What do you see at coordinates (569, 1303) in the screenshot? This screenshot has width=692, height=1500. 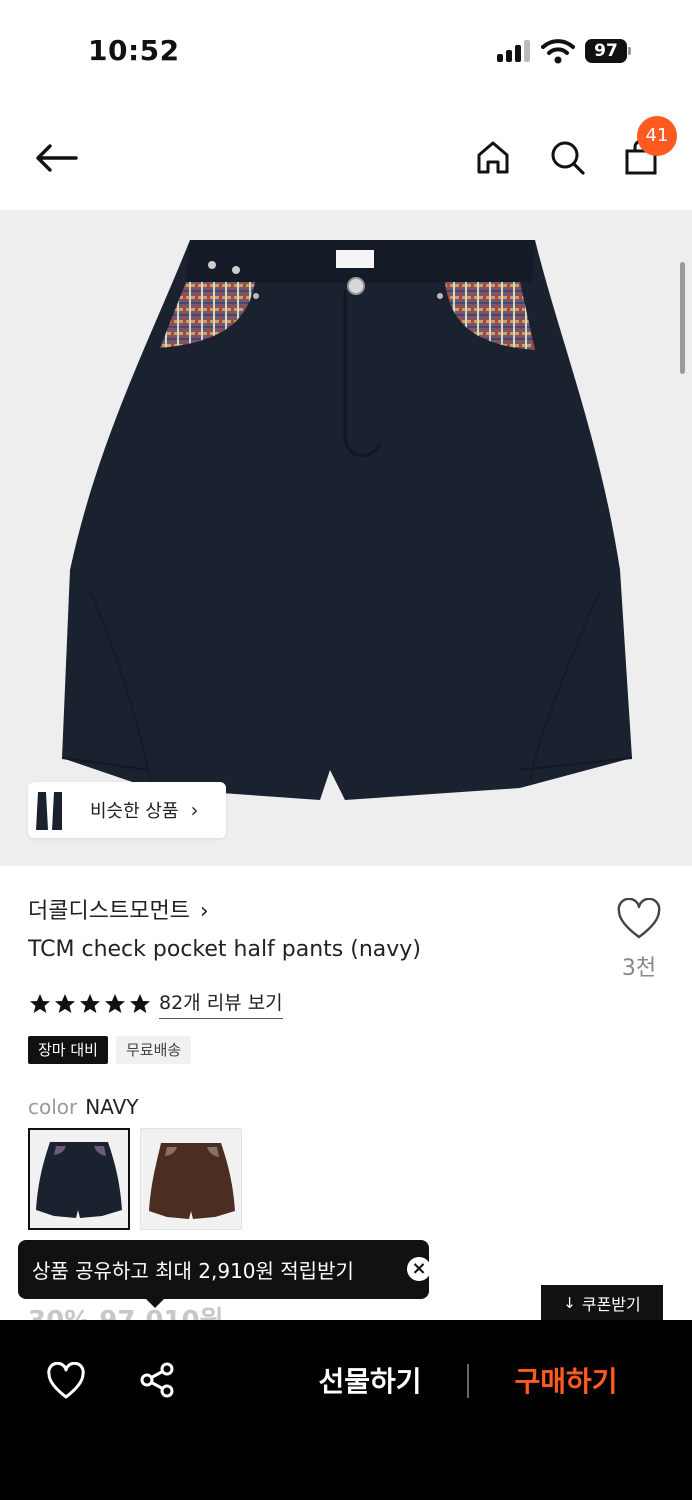 I see `download-icon: ↓` at bounding box center [569, 1303].